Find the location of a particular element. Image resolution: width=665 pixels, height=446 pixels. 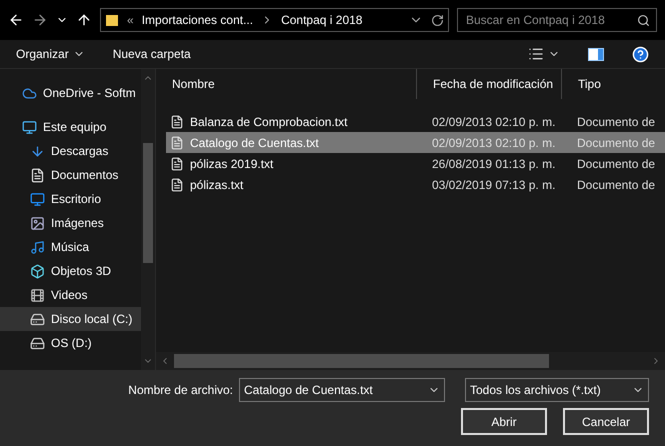

file-row: Balanza de Comprobacion.txt 02/09/2013 02:10 p. m. Documento de is located at coordinates (415, 121).